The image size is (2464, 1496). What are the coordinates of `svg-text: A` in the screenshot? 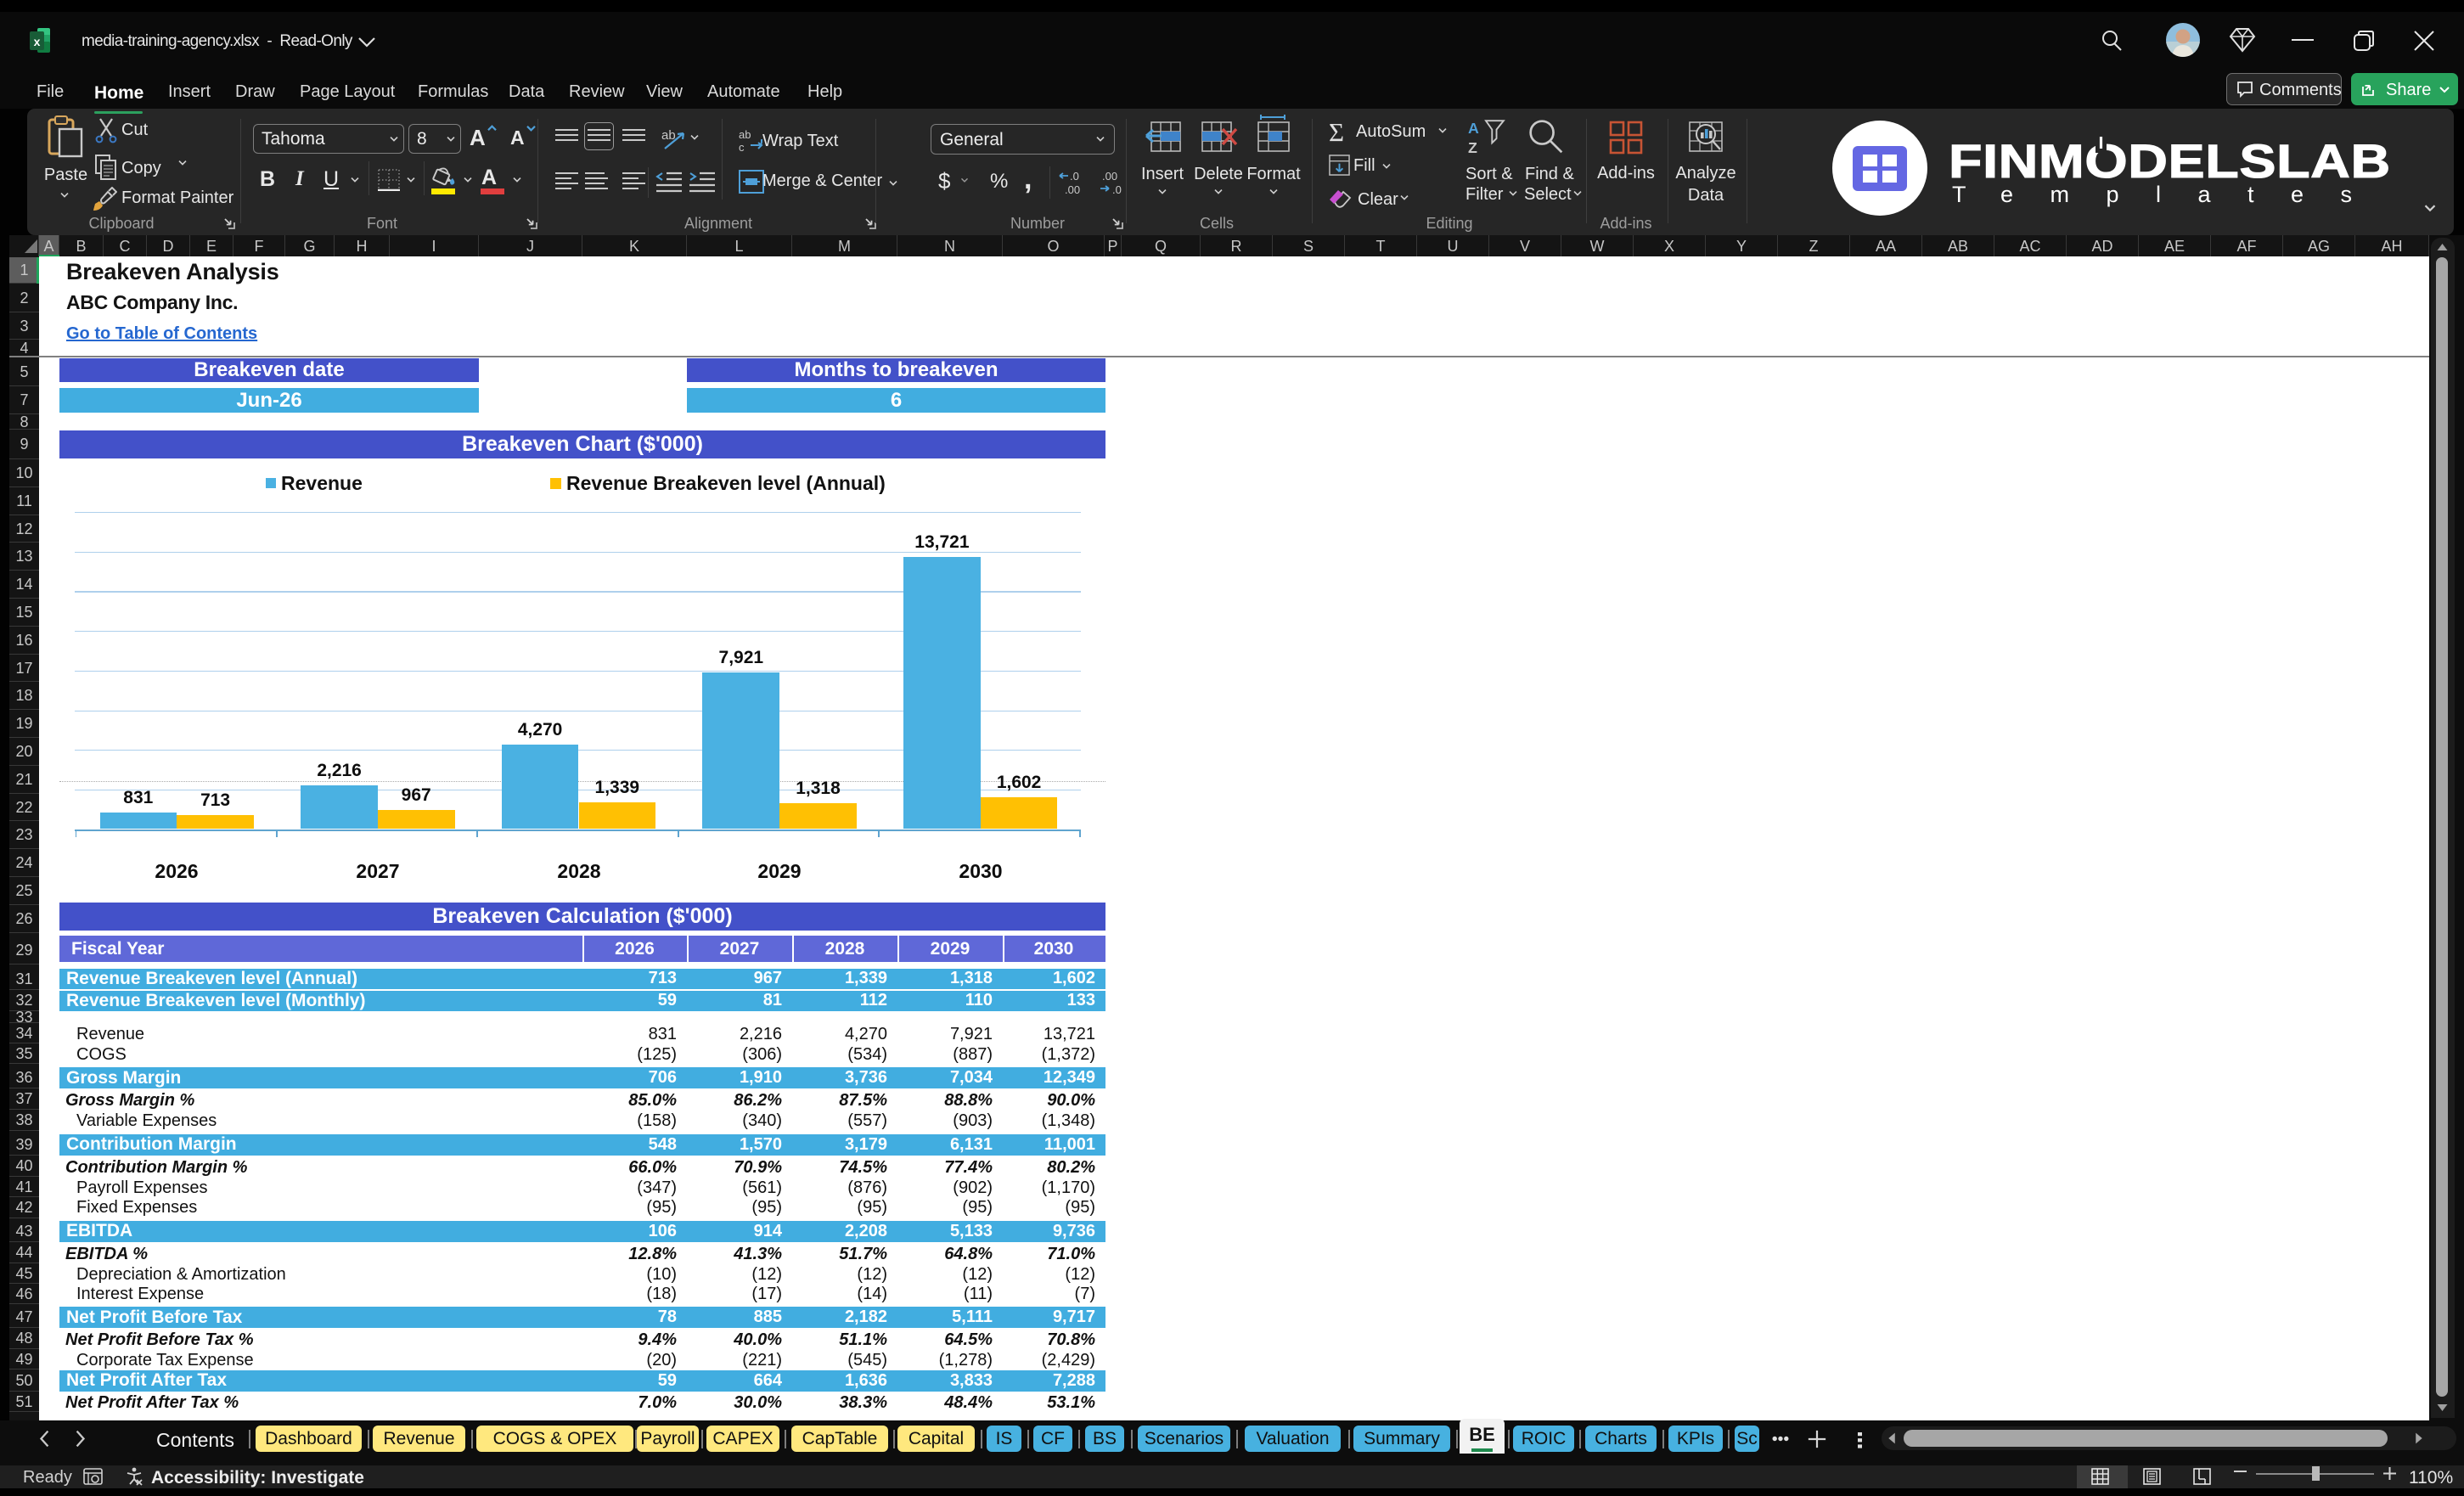 It's located at (1473, 128).